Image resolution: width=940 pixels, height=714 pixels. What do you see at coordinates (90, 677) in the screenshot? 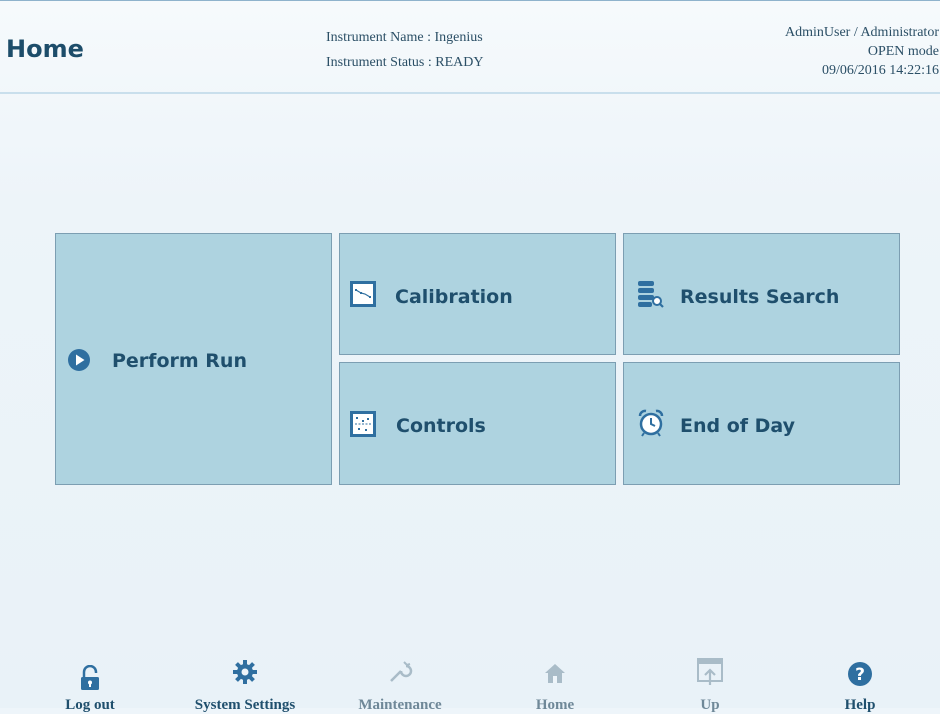
I see `unlock-icon` at bounding box center [90, 677].